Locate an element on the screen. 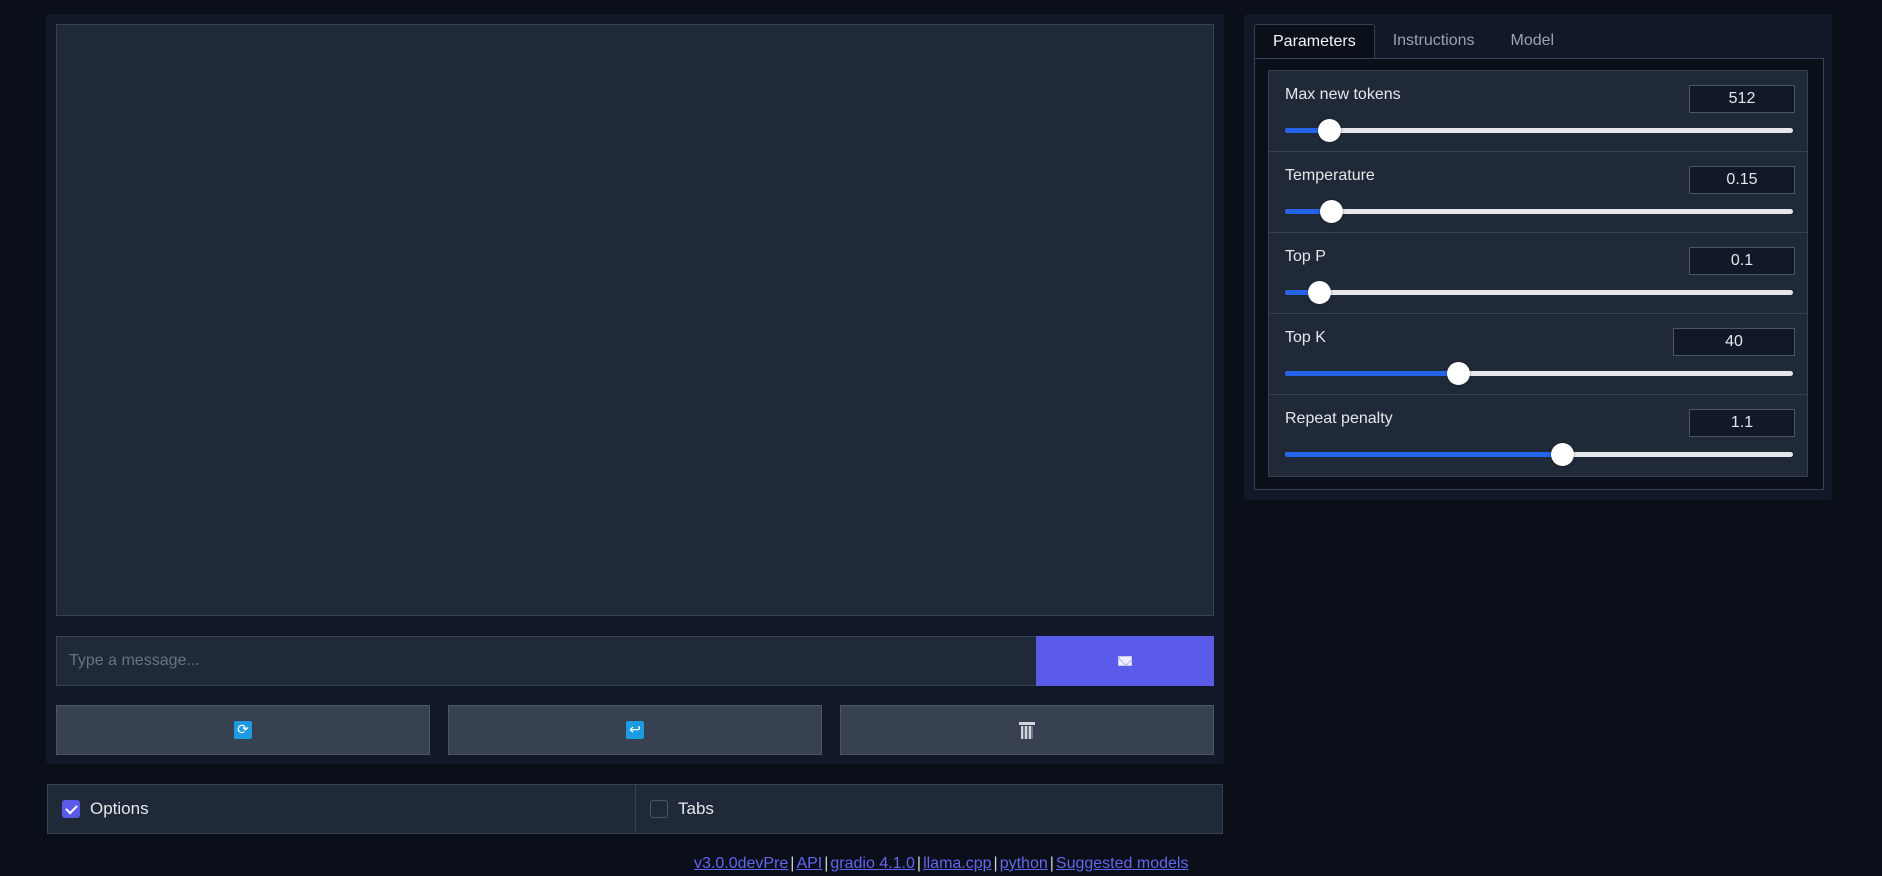 This screenshot has height=876, width=1882. max-new-tokens-slider is located at coordinates (1539, 130).